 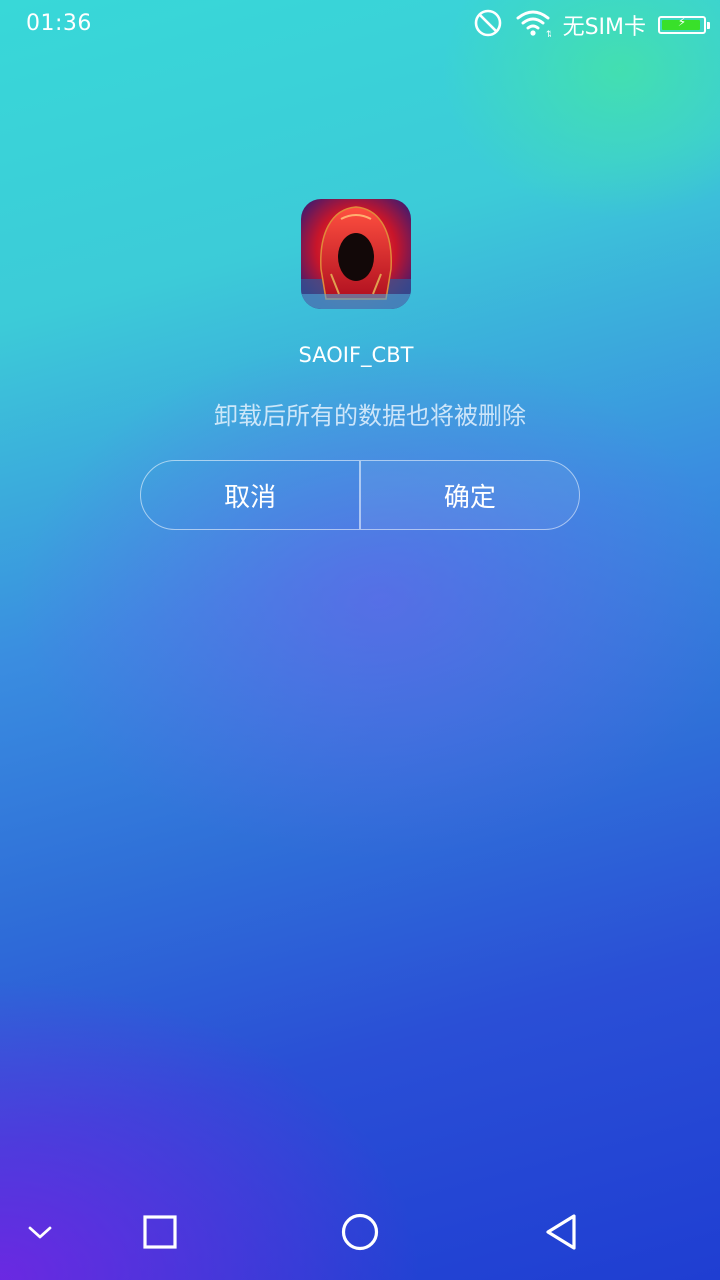 I want to click on home-circle-icon, so click(x=360, y=1232).